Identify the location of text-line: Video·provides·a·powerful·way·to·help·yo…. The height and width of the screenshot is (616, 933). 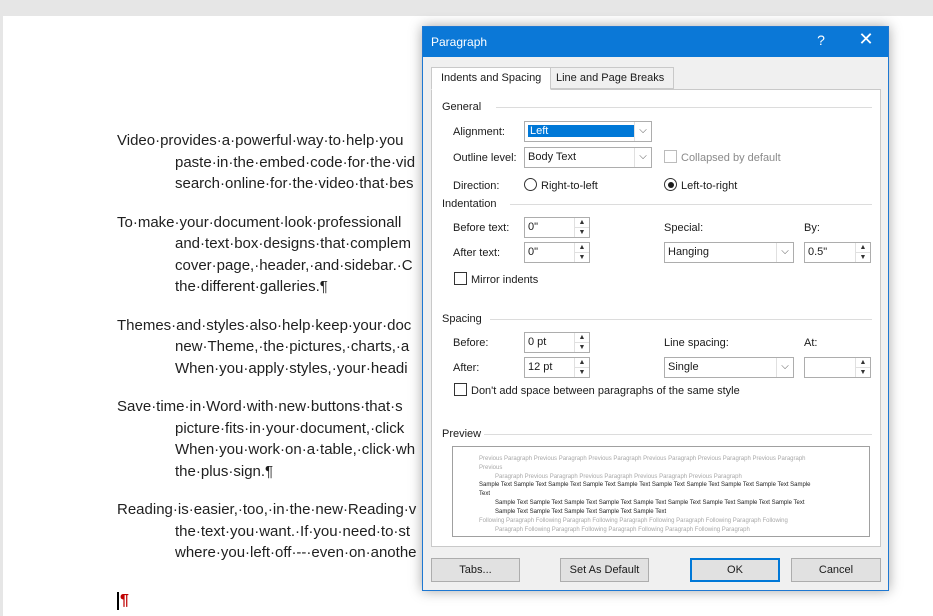
(260, 140).